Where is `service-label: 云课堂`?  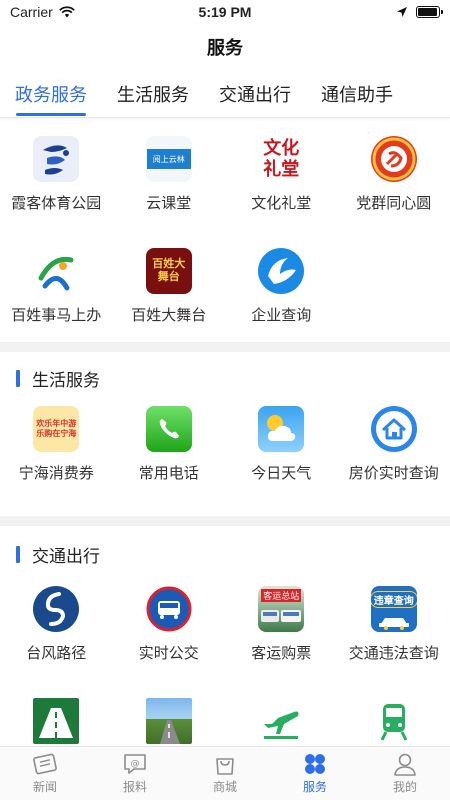 service-label: 云课堂 is located at coordinates (169, 203).